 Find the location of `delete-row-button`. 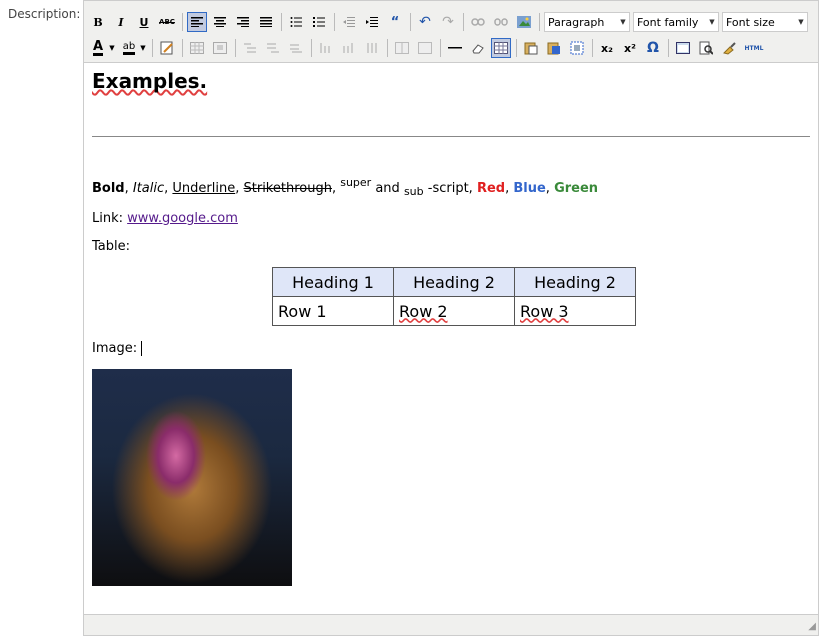

delete-row-button is located at coordinates (296, 48).